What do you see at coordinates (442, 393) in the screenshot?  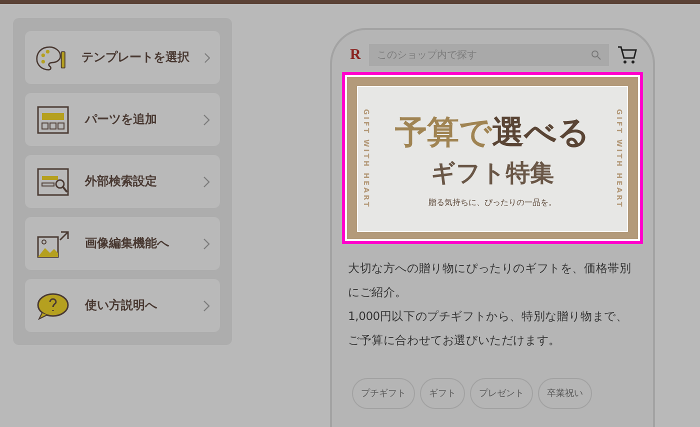 I see `tag-chip: ギフト` at bounding box center [442, 393].